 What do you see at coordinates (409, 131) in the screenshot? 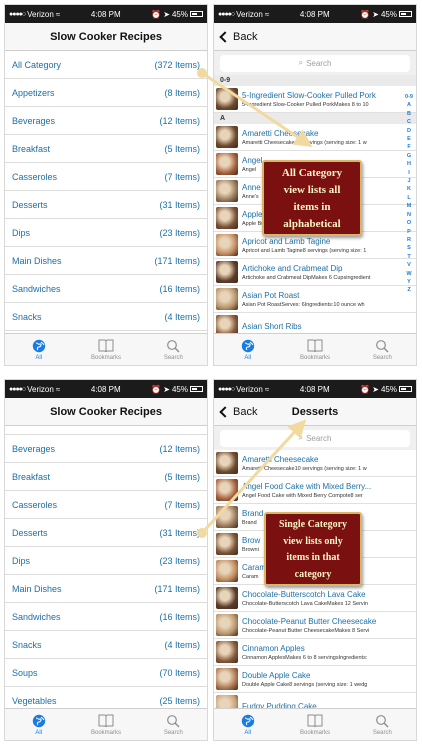
I see `index-letter: D` at bounding box center [409, 131].